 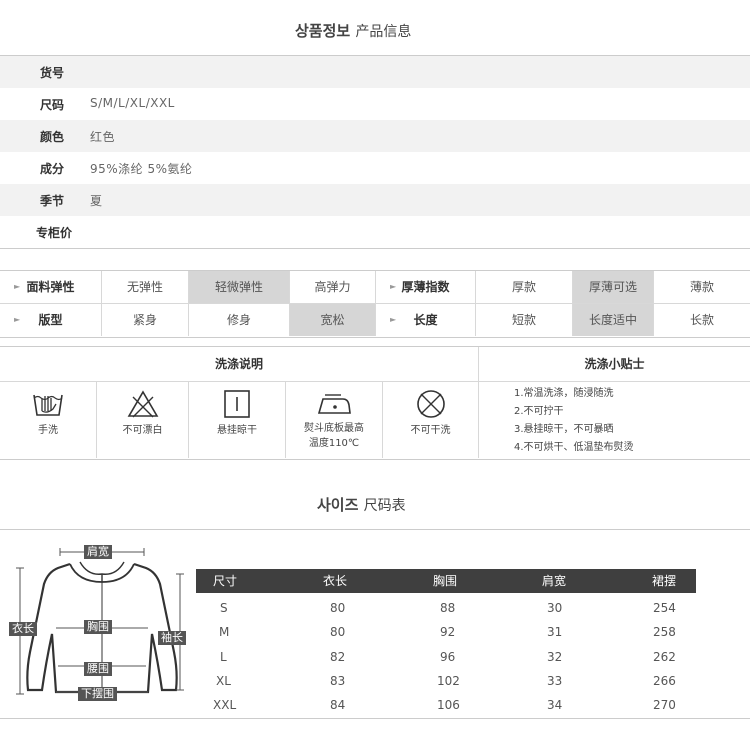 I want to click on washing-title: 洗涤说明, so click(x=239, y=364).